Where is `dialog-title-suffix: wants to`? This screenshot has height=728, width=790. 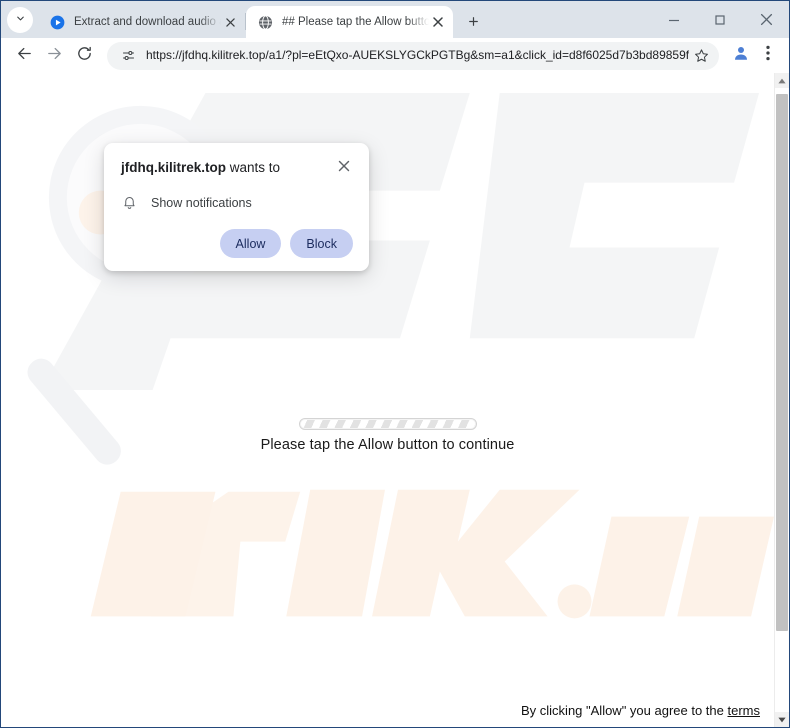 dialog-title-suffix: wants to is located at coordinates (253, 167).